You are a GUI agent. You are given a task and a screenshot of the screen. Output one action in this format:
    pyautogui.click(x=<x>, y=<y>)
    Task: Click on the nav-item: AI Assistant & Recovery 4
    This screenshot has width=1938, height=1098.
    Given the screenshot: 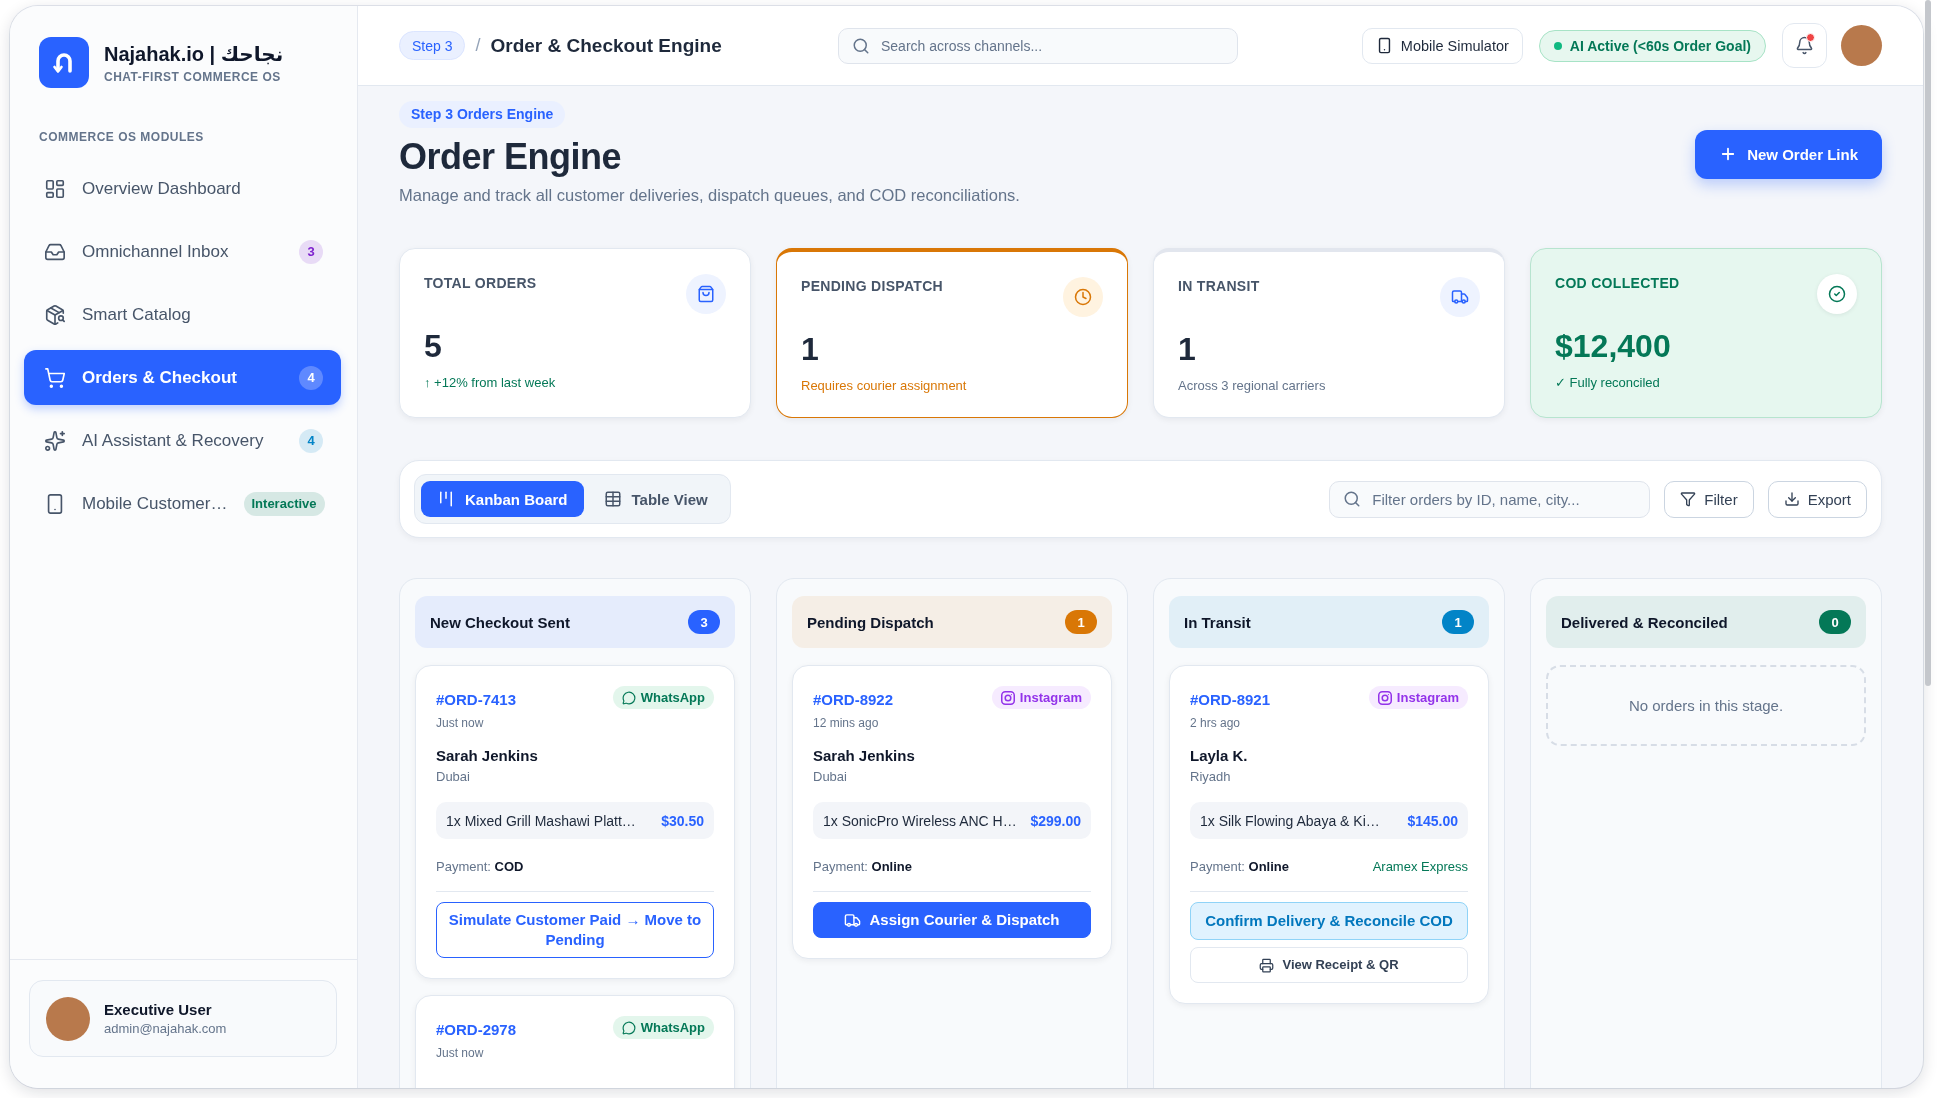 What is the action you would take?
    pyautogui.click(x=182, y=440)
    